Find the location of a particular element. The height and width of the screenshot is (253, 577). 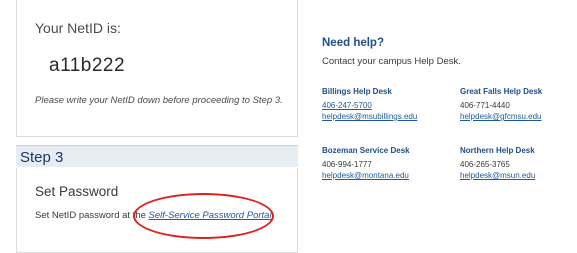

netid-value: a11b222 is located at coordinates (87, 65).